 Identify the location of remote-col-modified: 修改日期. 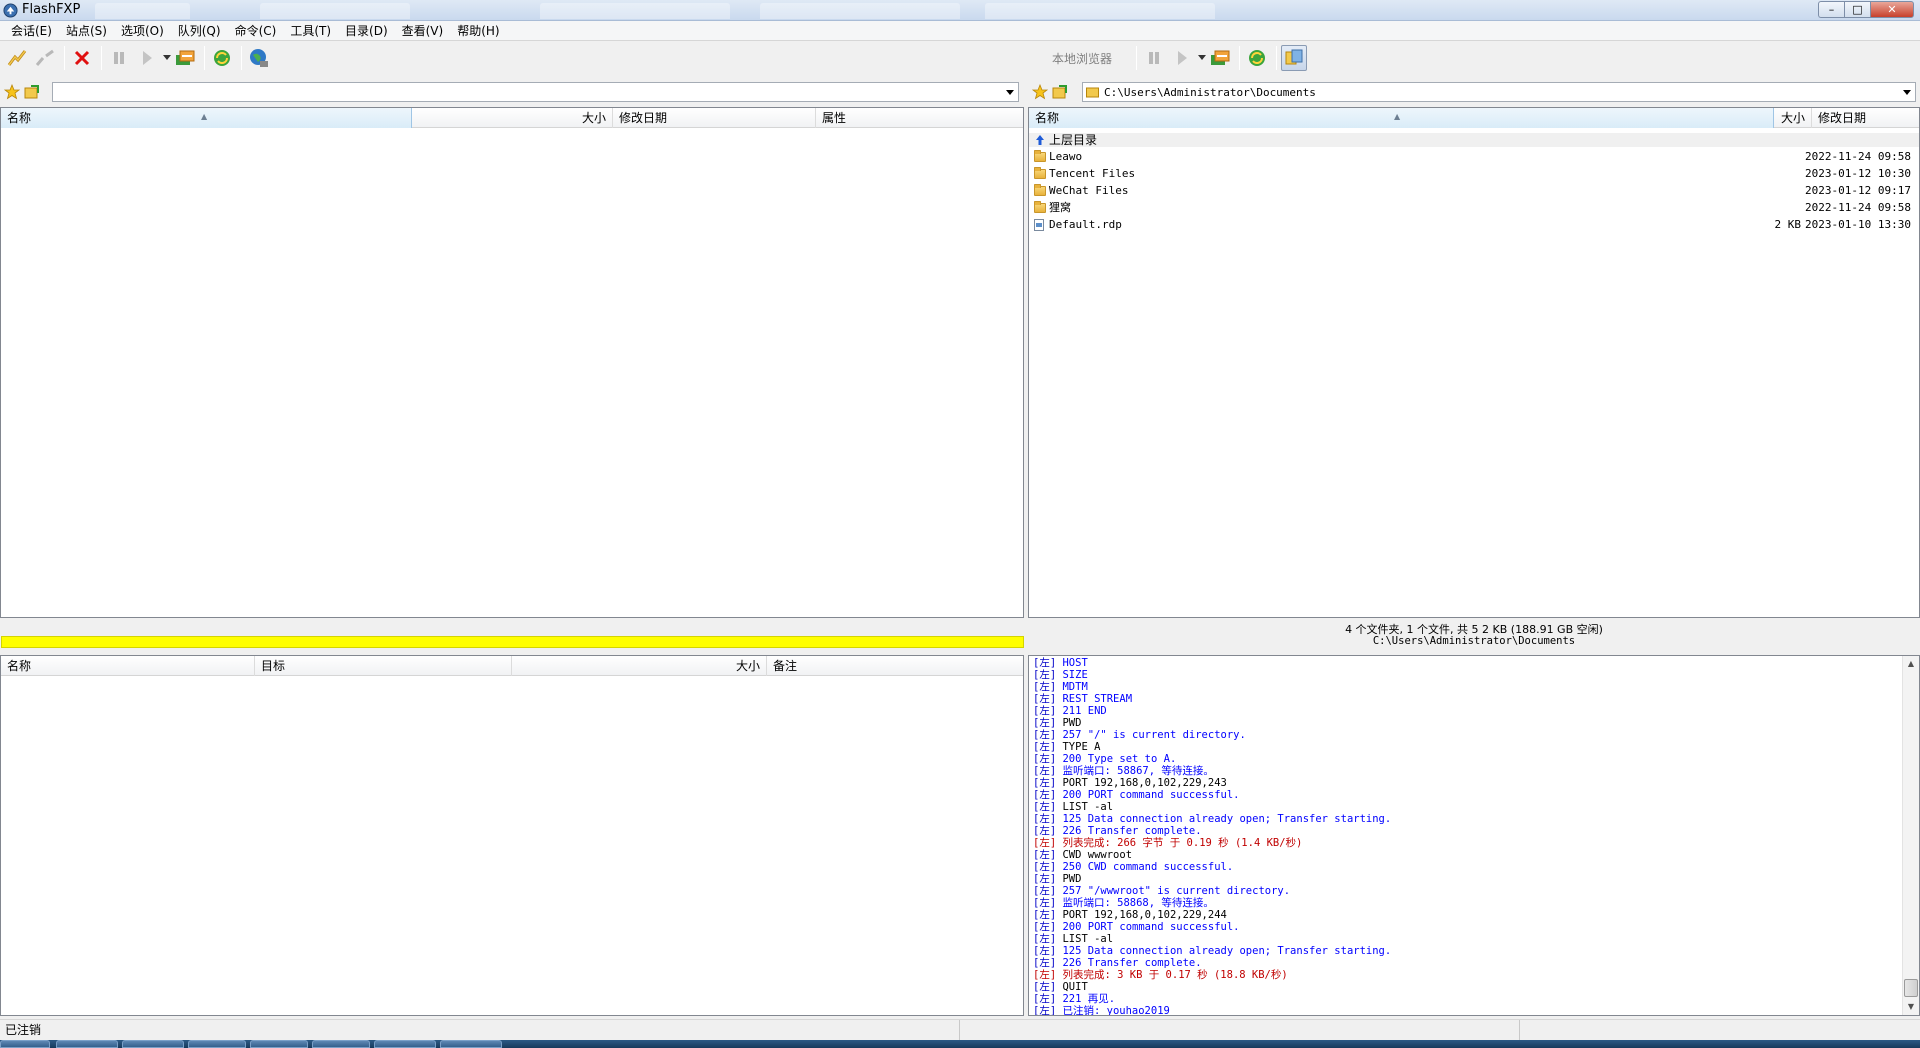
(714, 118).